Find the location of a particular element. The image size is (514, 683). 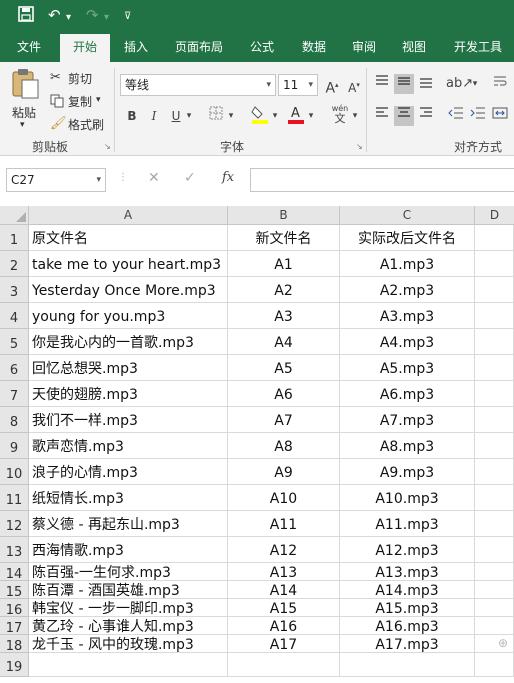

align-bottom-icon is located at coordinates (426, 84).